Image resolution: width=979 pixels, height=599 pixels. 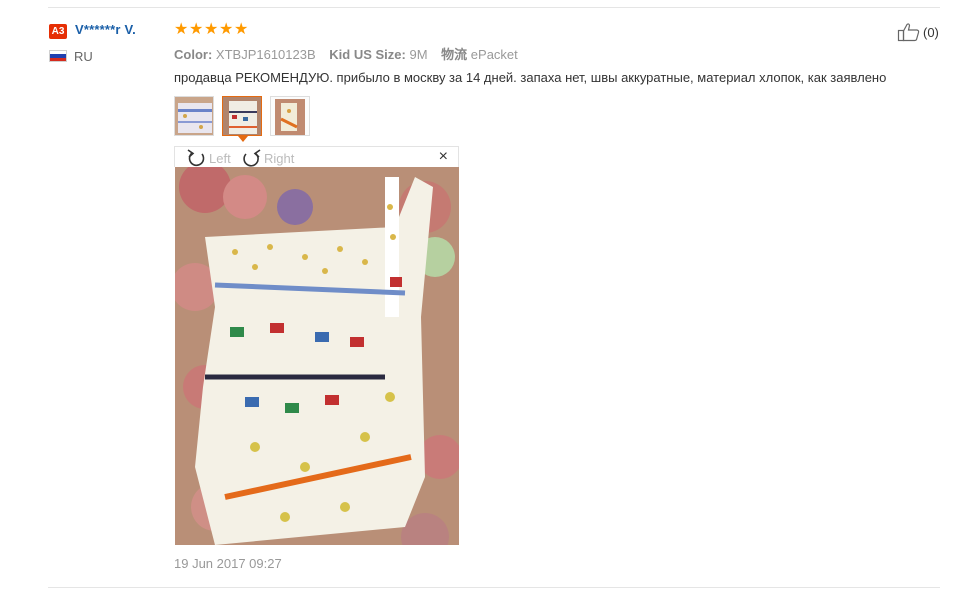 What do you see at coordinates (265, 54) in the screenshot?
I see `property-value-color: XTBJP1610123B` at bounding box center [265, 54].